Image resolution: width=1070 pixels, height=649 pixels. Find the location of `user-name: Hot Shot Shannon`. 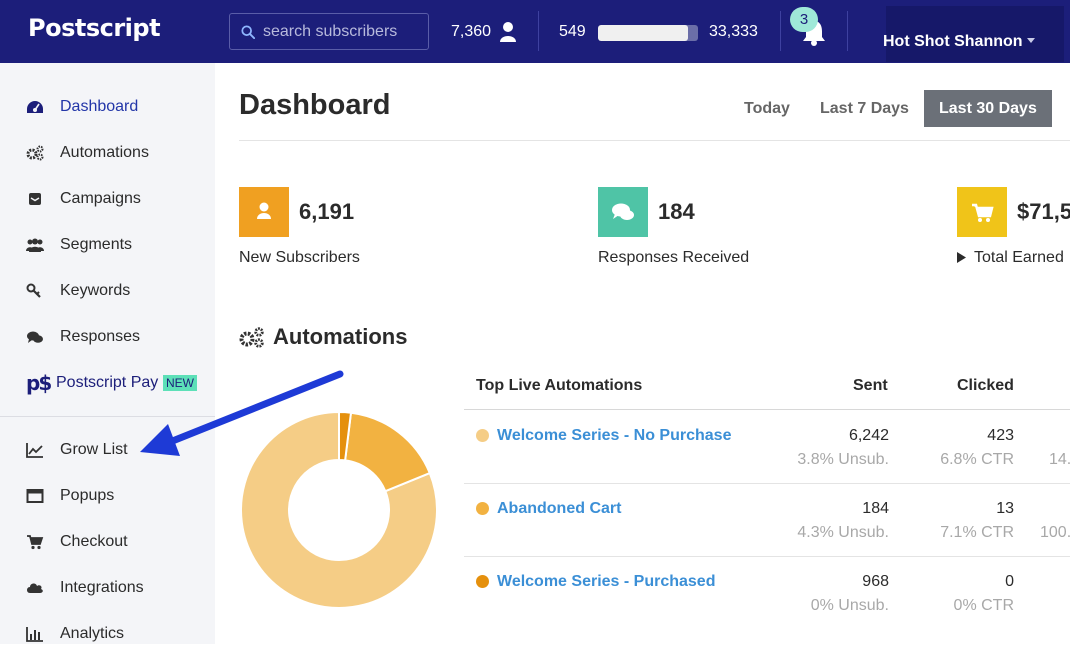

user-name: Hot Shot Shannon is located at coordinates (953, 42).